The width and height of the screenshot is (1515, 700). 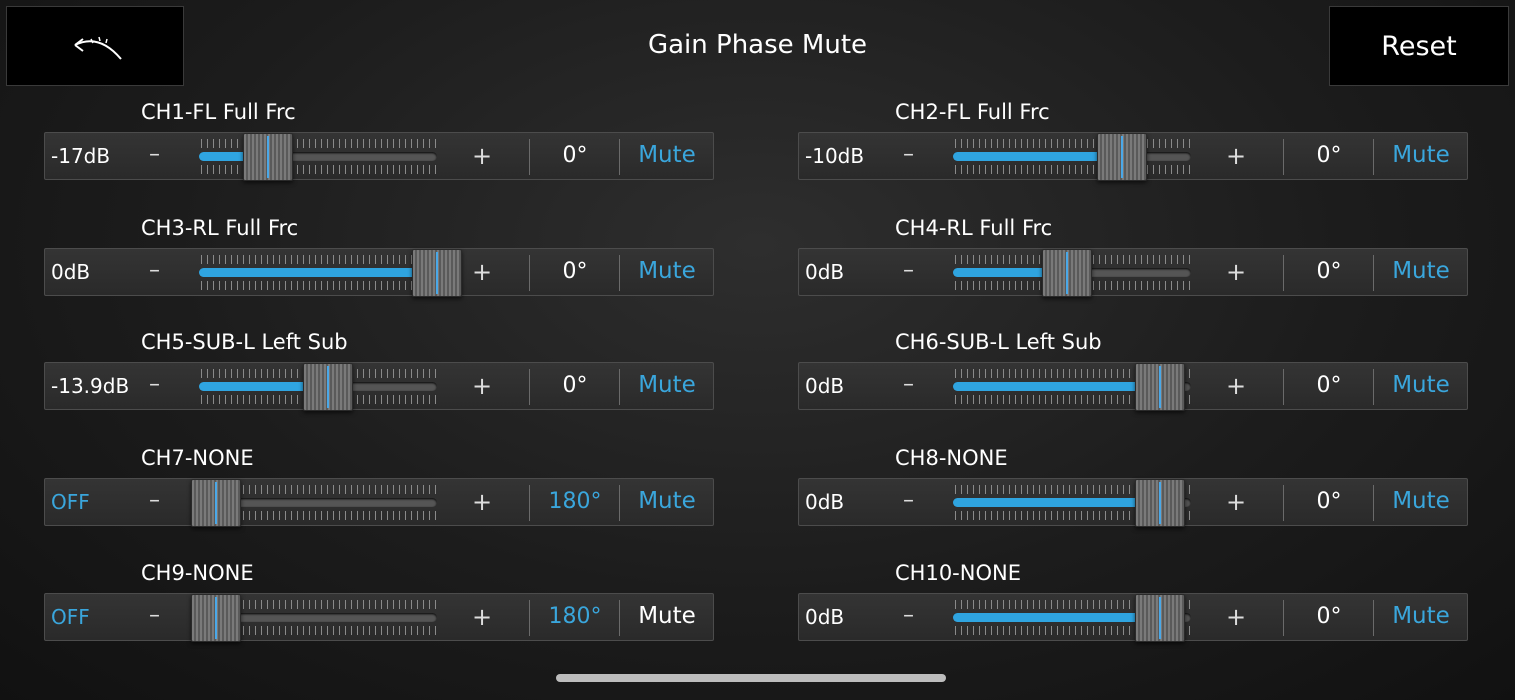 What do you see at coordinates (751, 678) in the screenshot?
I see `home-indicator` at bounding box center [751, 678].